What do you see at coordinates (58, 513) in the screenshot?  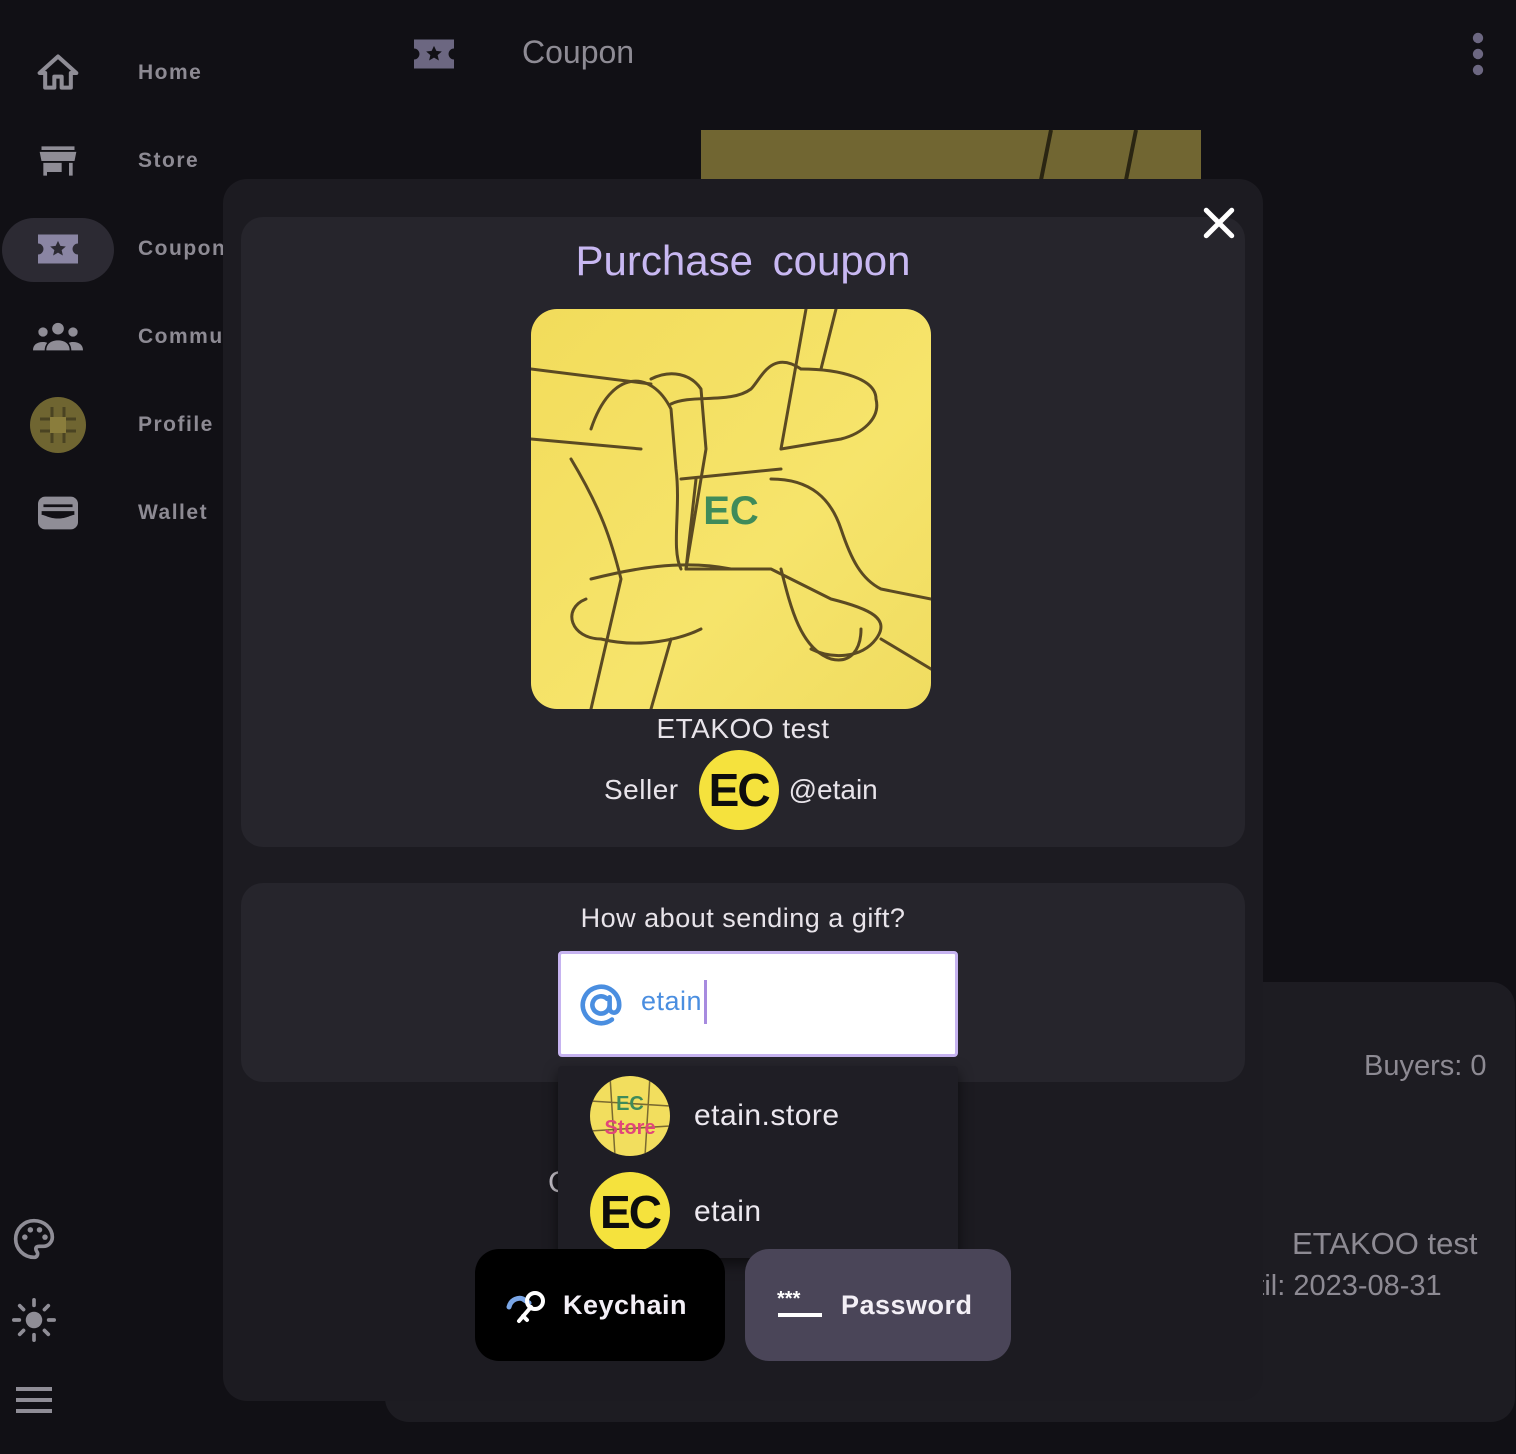 I see `wallet-icon` at bounding box center [58, 513].